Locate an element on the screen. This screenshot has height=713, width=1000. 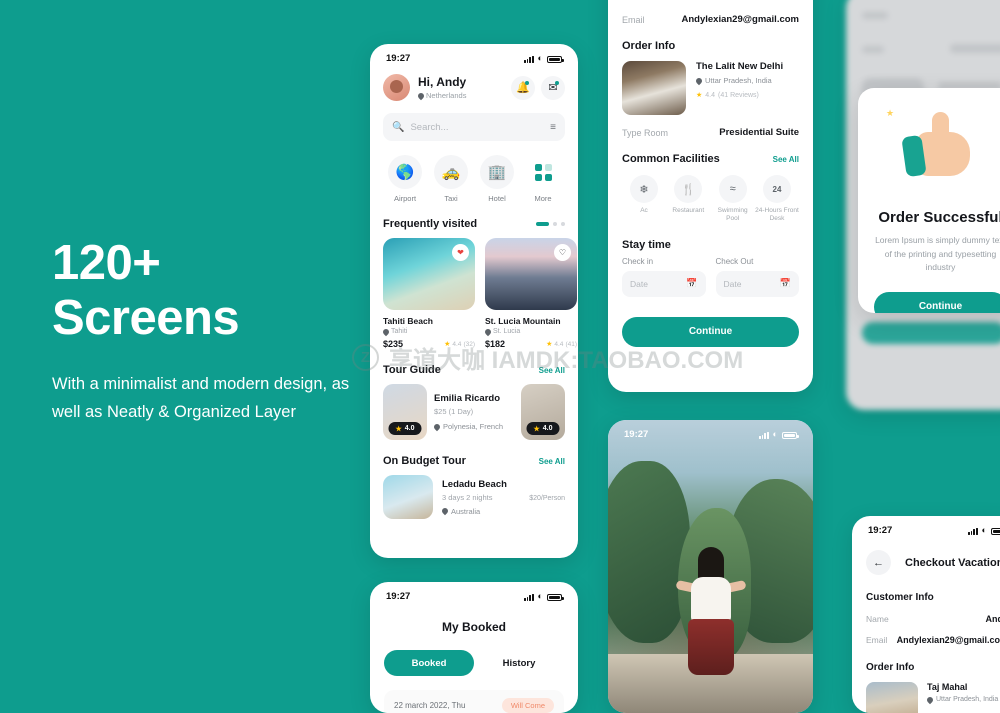
hotel-info: Taj Mahal Uttar Pradesh, India is located at coordinates (962, 697).